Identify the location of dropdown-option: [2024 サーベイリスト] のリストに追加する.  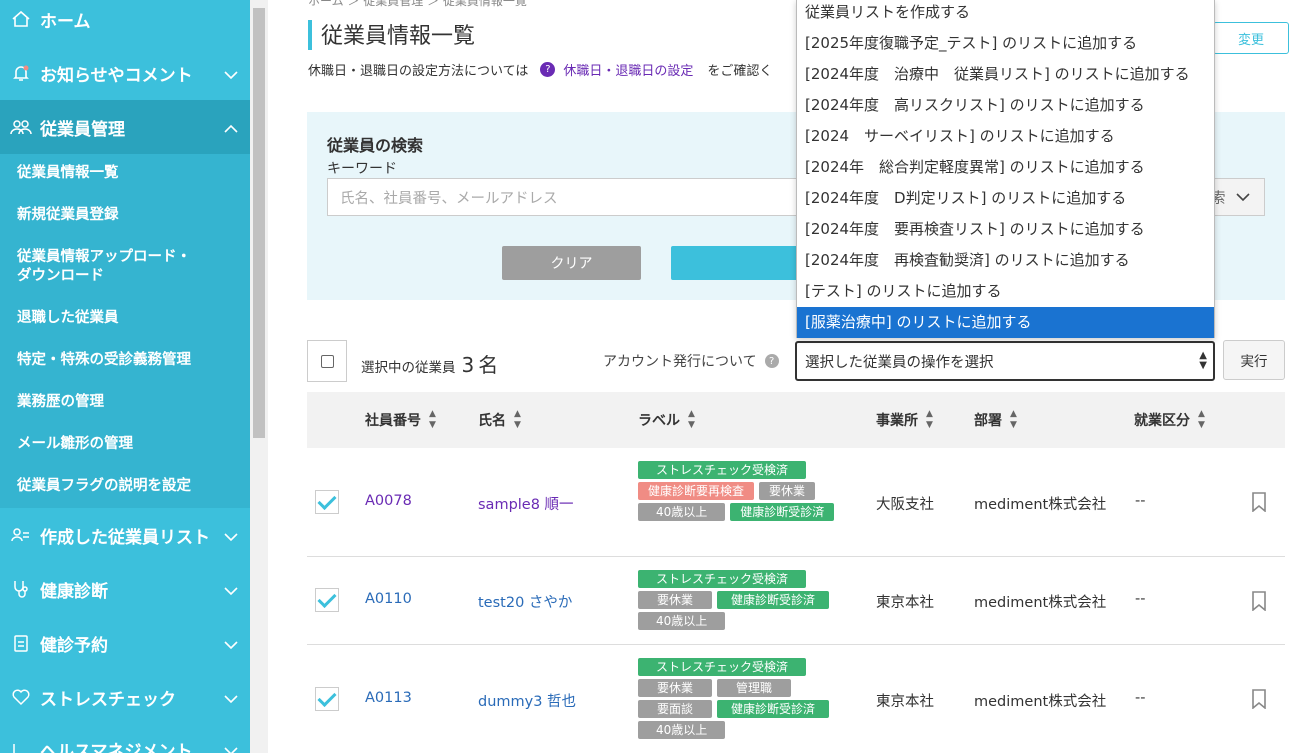
(1005, 136).